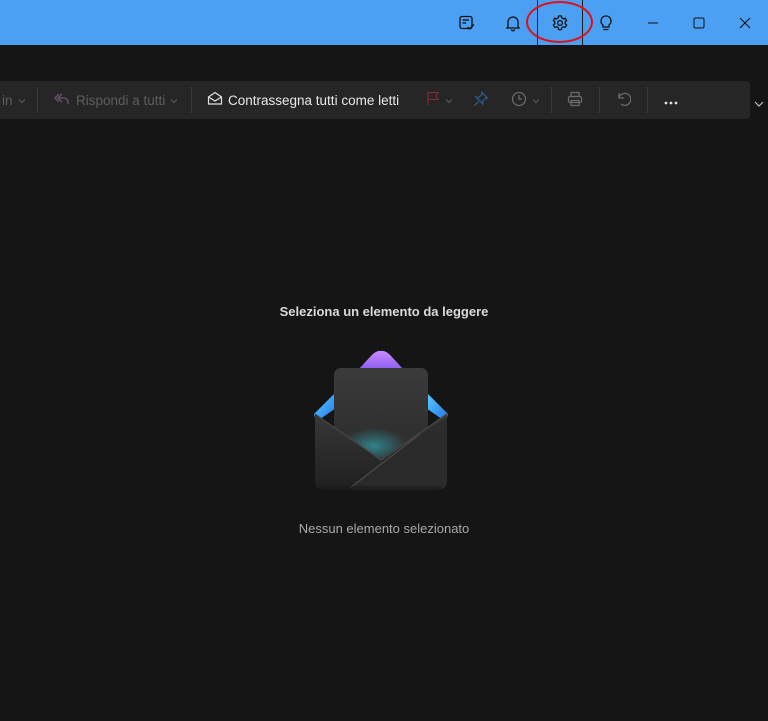 Image resolution: width=768 pixels, height=721 pixels. I want to click on bell-icon, so click(513, 23).